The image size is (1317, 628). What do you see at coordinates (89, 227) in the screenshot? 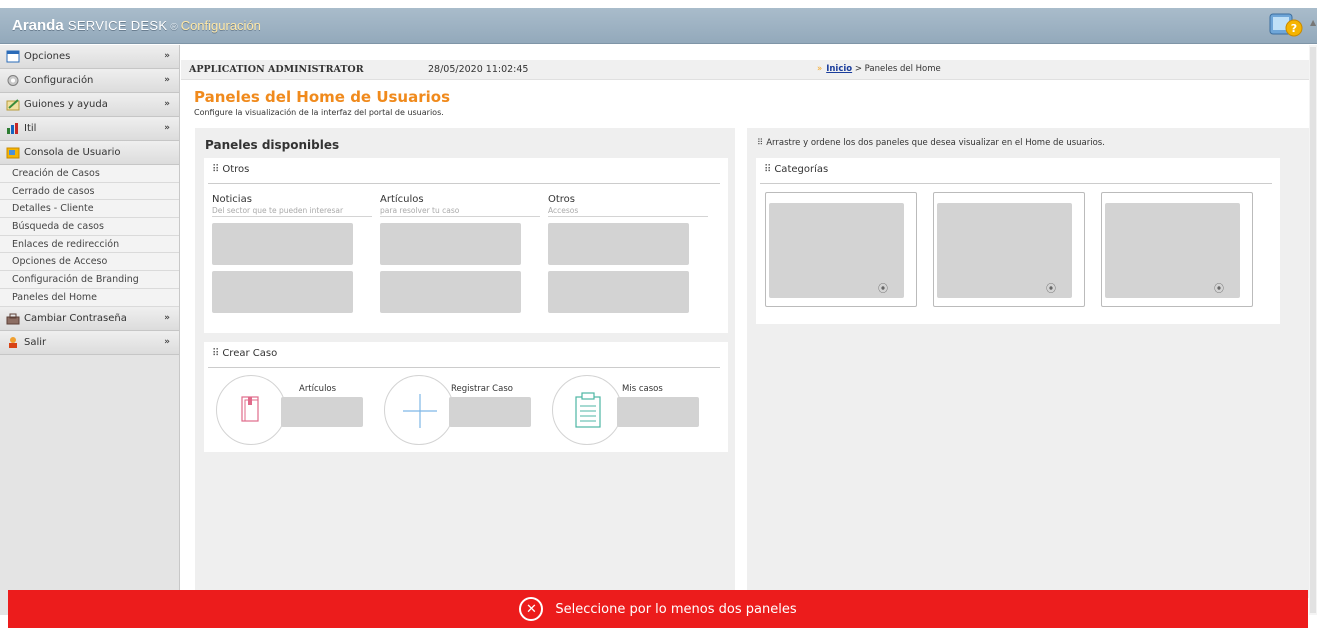
I see `sidebar-subitem: Búsqueda de casos` at bounding box center [89, 227].